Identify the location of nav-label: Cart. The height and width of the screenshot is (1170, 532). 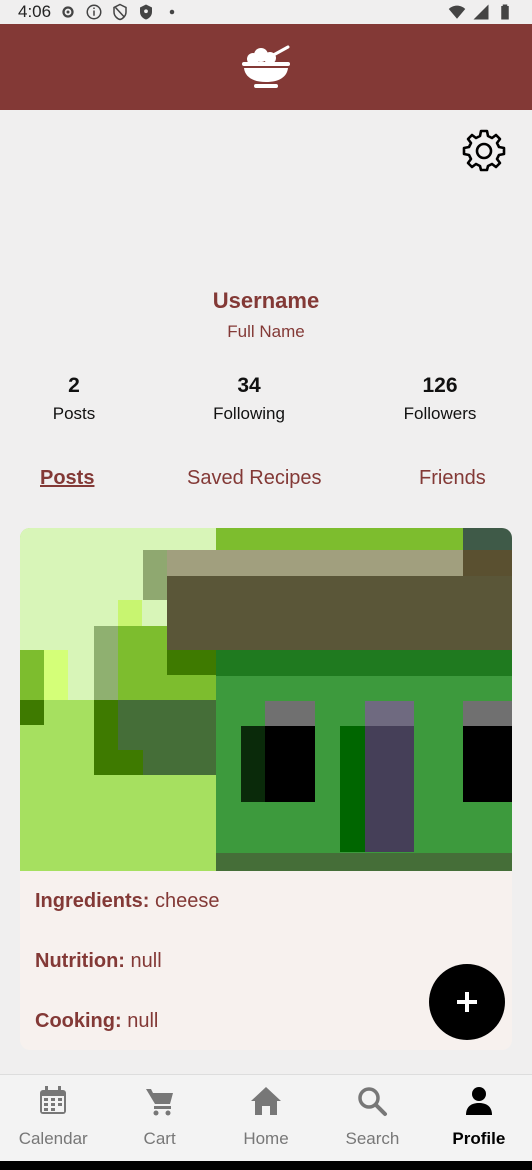
(159, 1138).